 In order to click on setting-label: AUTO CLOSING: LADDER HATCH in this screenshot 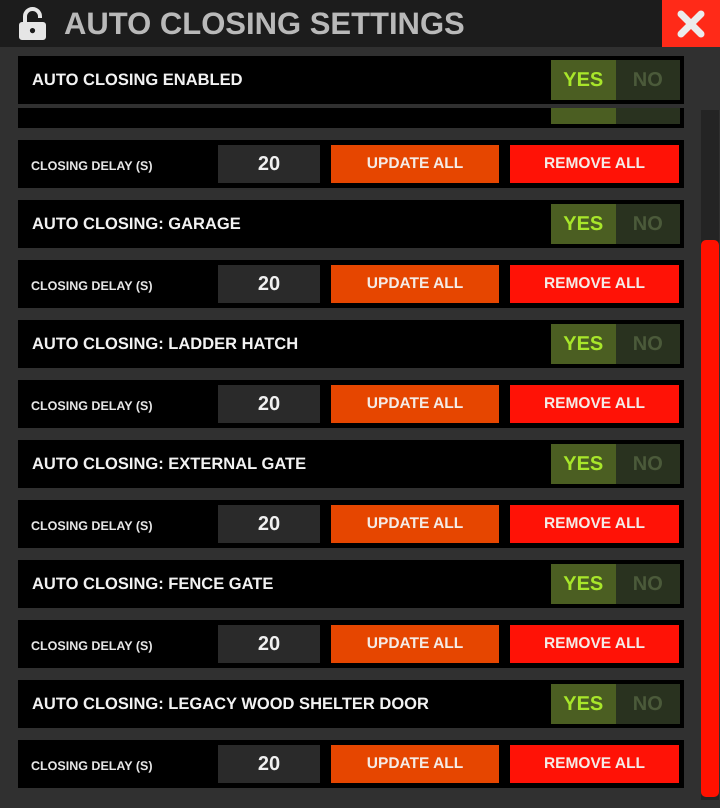, I will do `click(165, 344)`.